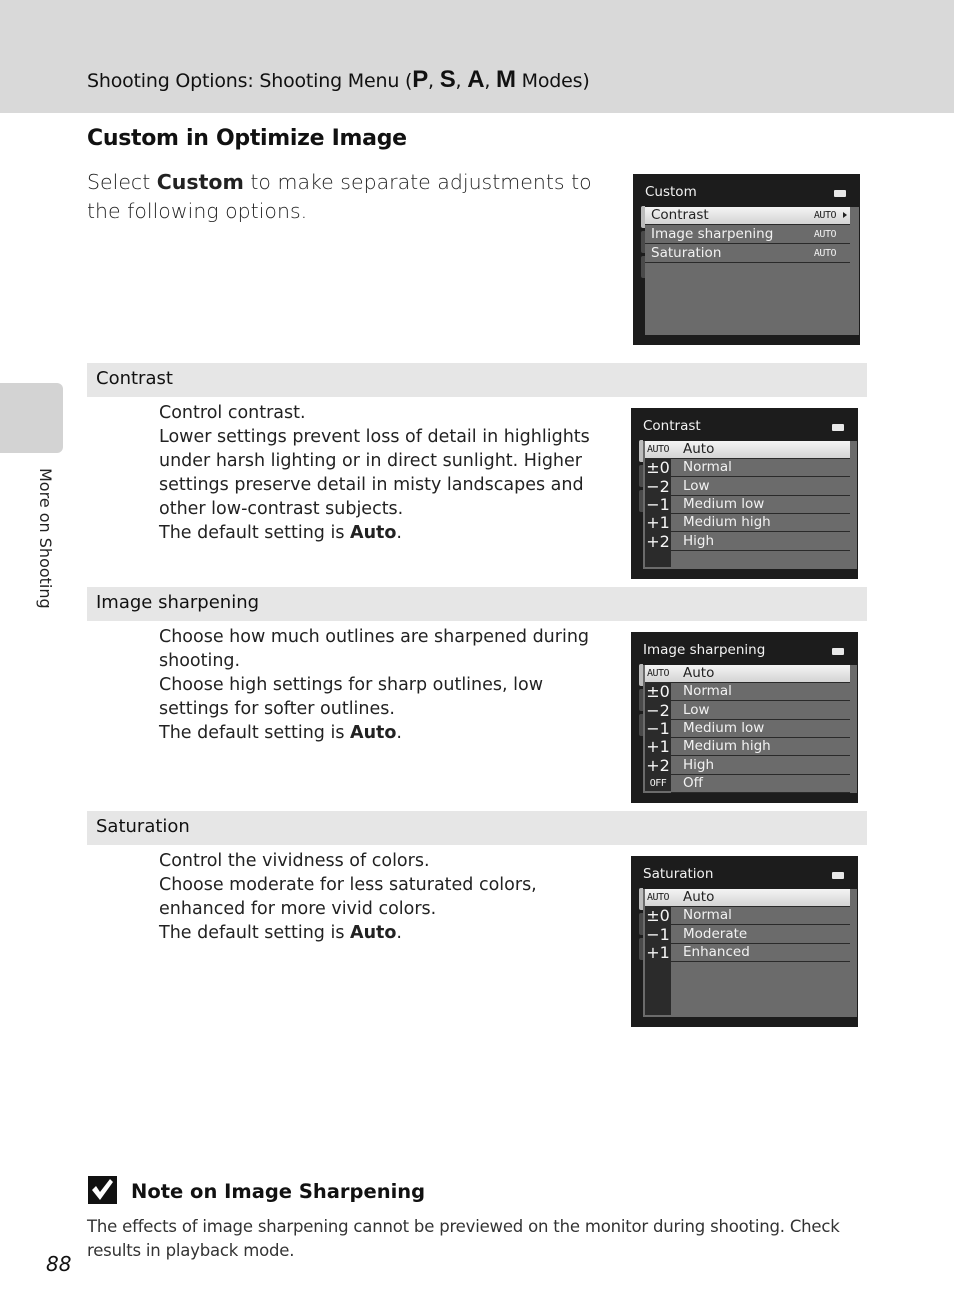 The width and height of the screenshot is (954, 1314). What do you see at coordinates (102, 1190) in the screenshot?
I see `checkmark-icon` at bounding box center [102, 1190].